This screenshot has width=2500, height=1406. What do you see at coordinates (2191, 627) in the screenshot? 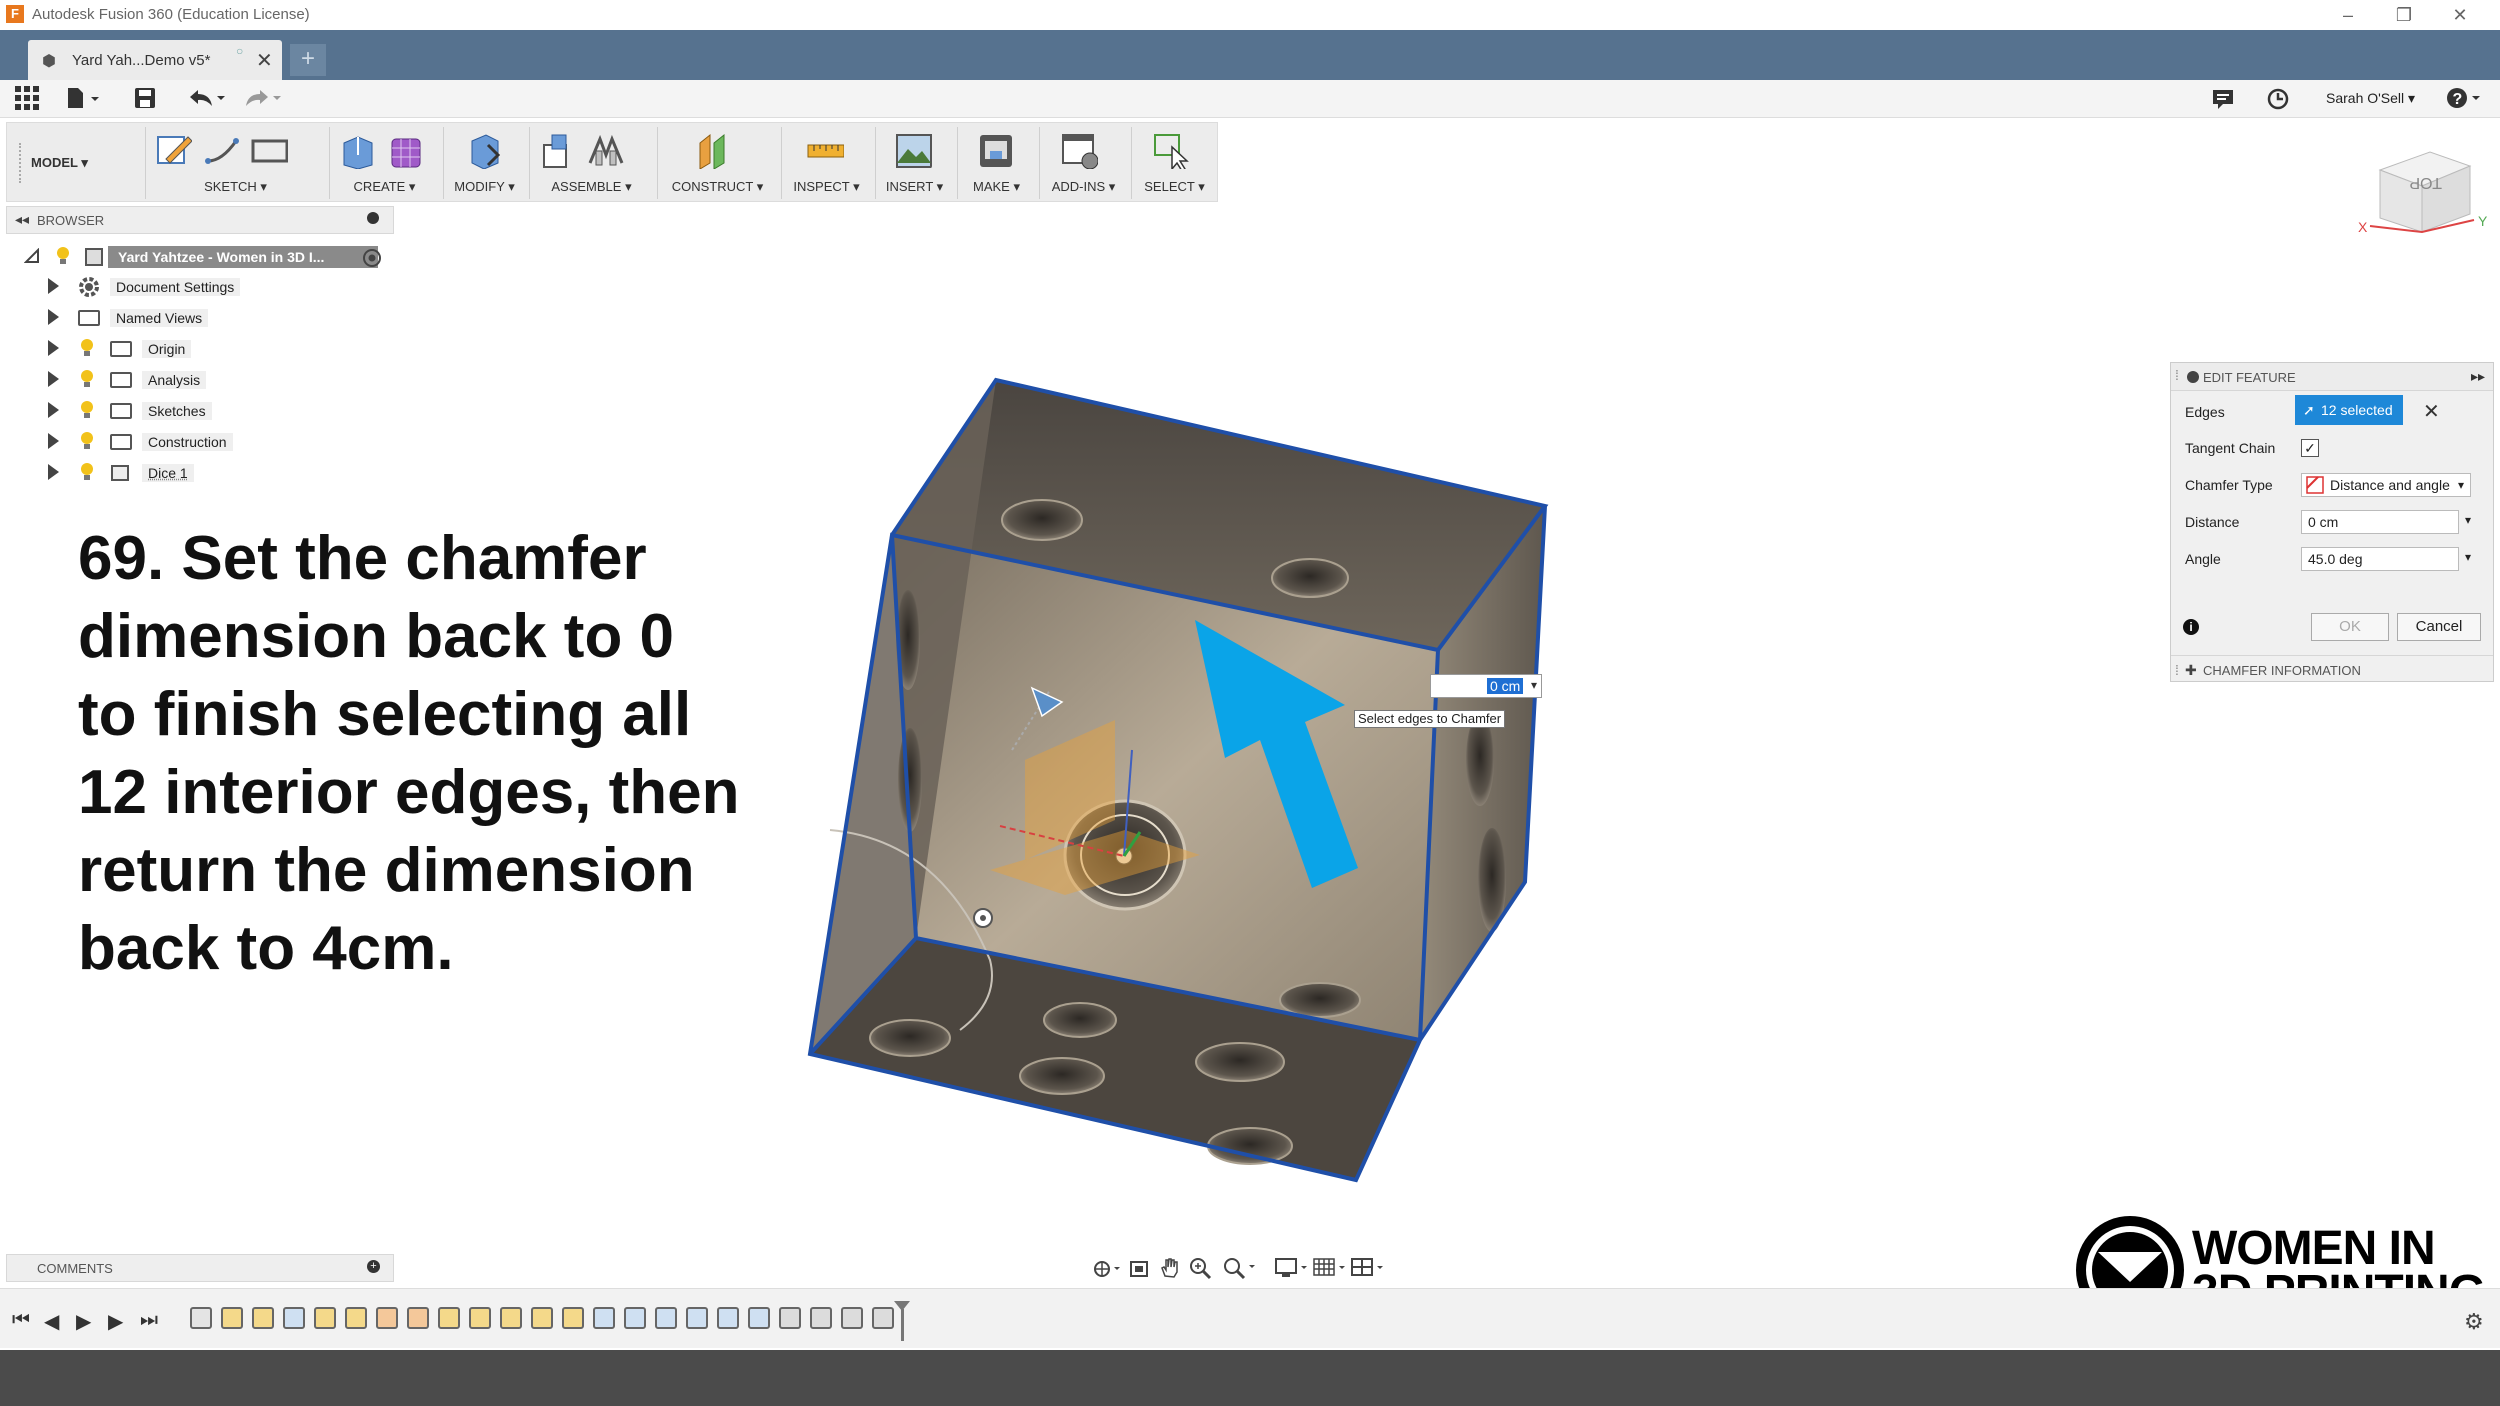
I see `info-icon: i` at bounding box center [2191, 627].